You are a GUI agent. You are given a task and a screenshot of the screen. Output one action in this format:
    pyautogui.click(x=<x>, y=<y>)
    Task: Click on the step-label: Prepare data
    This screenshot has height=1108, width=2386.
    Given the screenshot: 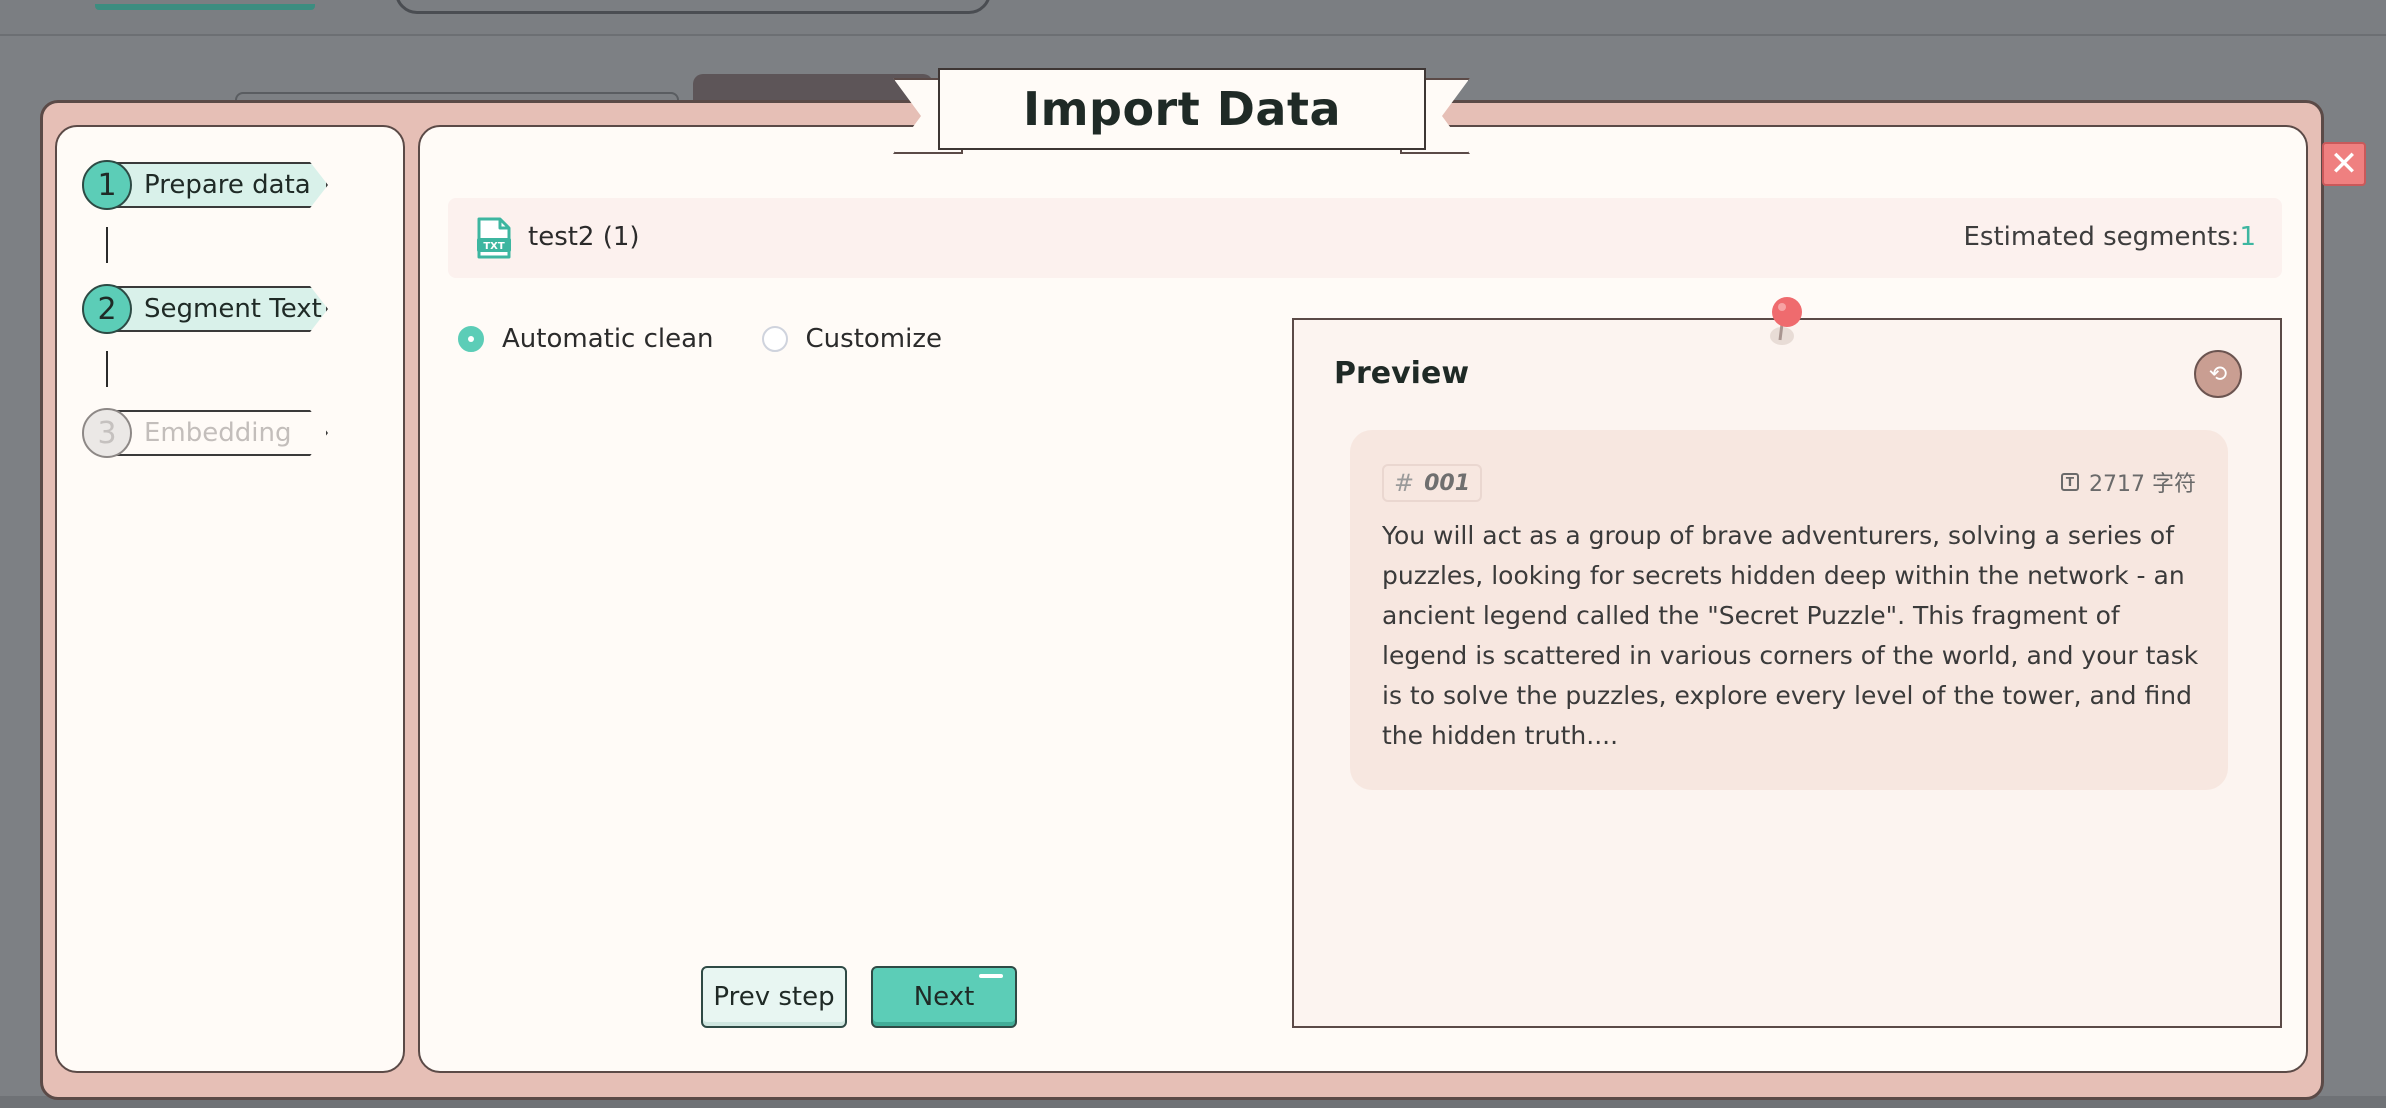 What is the action you would take?
    pyautogui.click(x=227, y=185)
    